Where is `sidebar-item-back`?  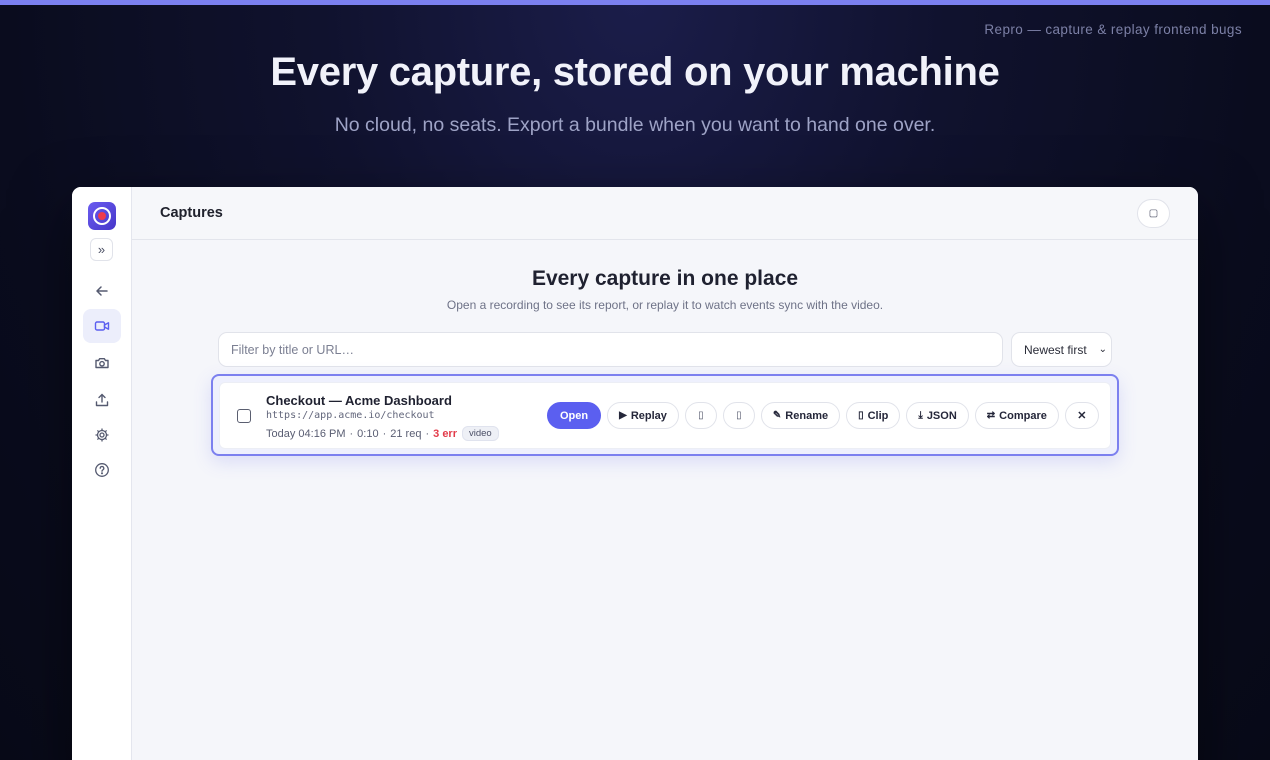 sidebar-item-back is located at coordinates (102, 291).